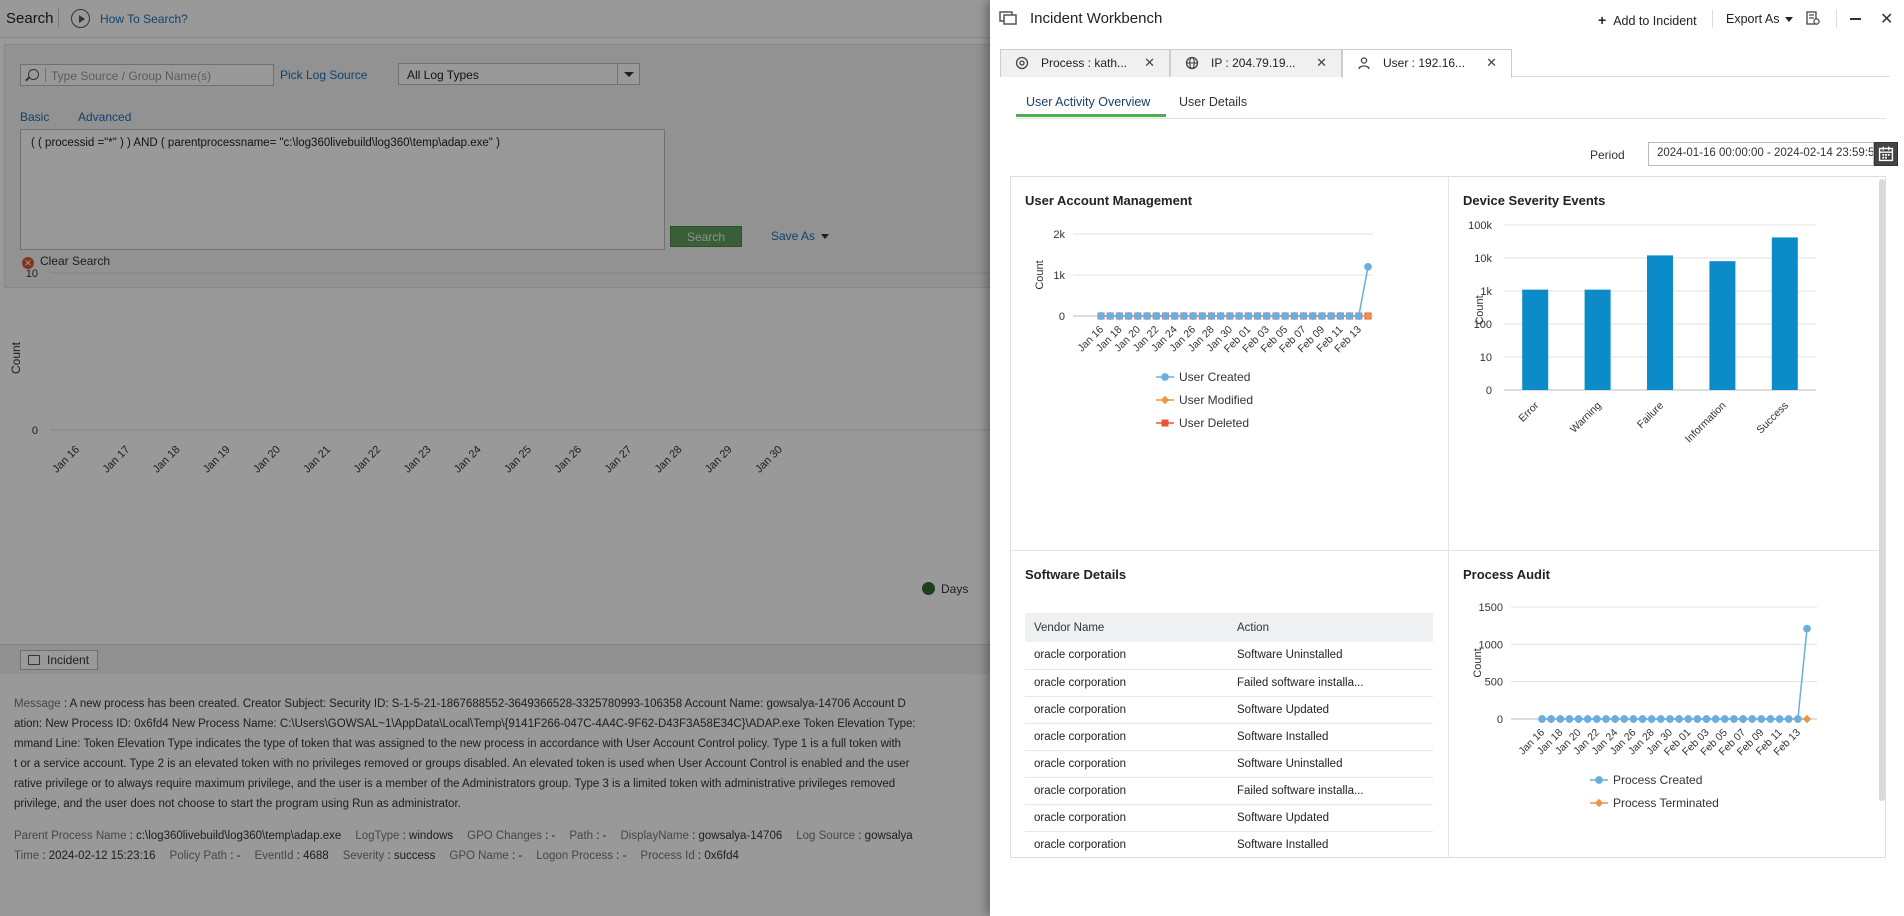 Image resolution: width=1904 pixels, height=916 pixels. I want to click on dashboard-scrollbar, so click(1882, 490).